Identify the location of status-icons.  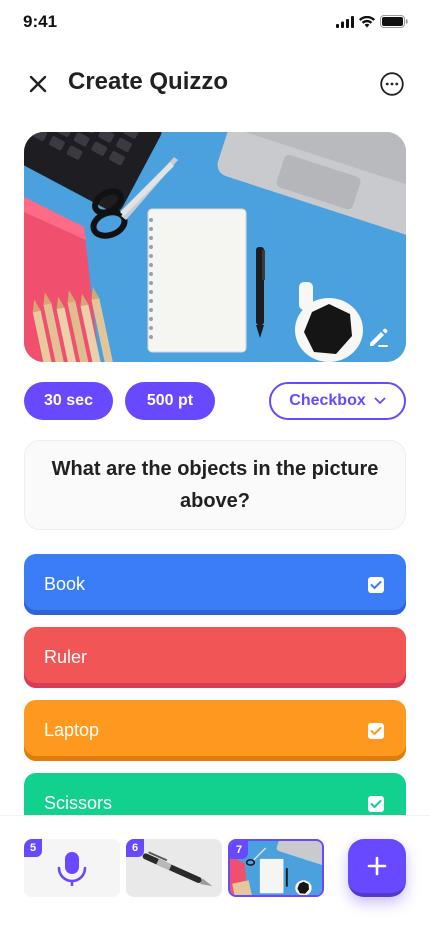
(372, 21).